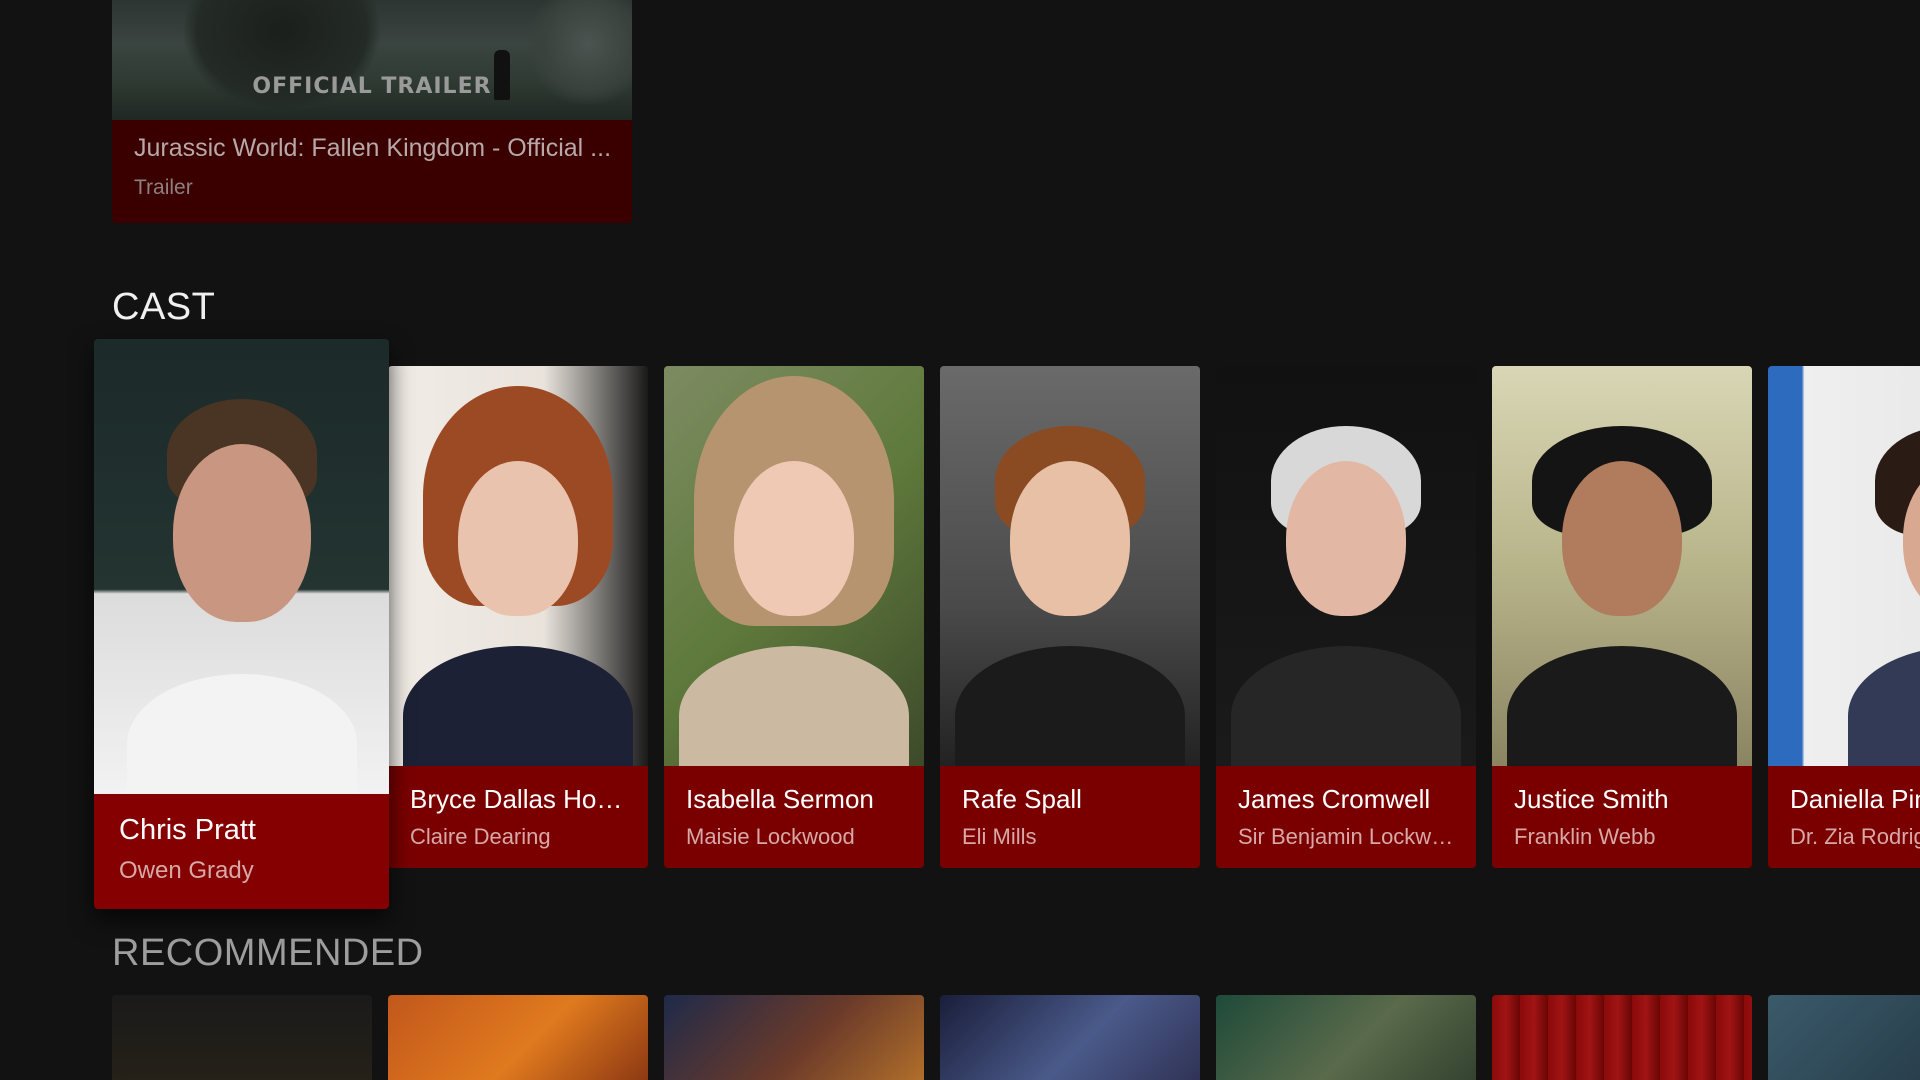  I want to click on trailer-thumbnail: OFFICIAL TRAILER, so click(372, 60).